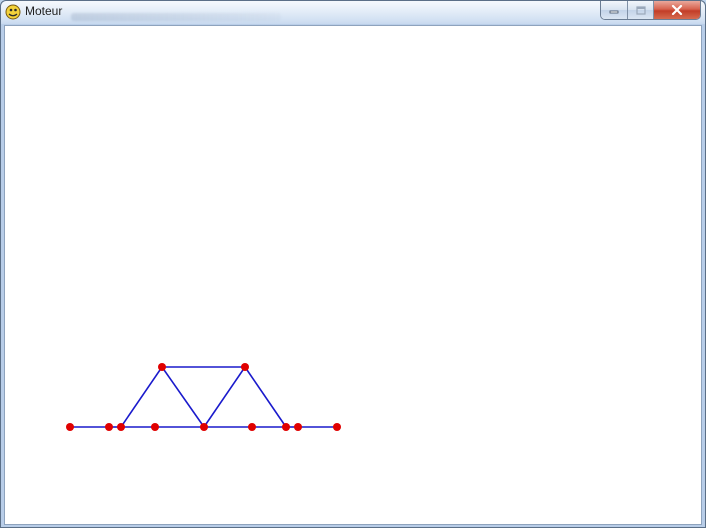  I want to click on minimize-icon, so click(614, 12).